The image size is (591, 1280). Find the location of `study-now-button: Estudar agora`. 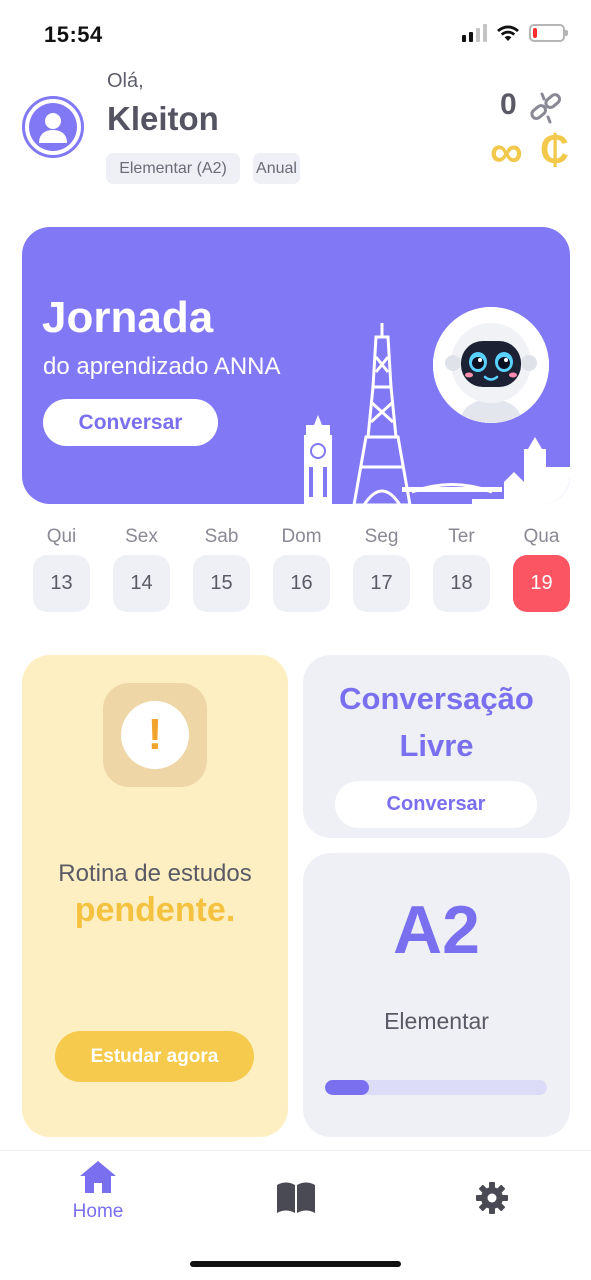

study-now-button: Estudar agora is located at coordinates (154, 1056).